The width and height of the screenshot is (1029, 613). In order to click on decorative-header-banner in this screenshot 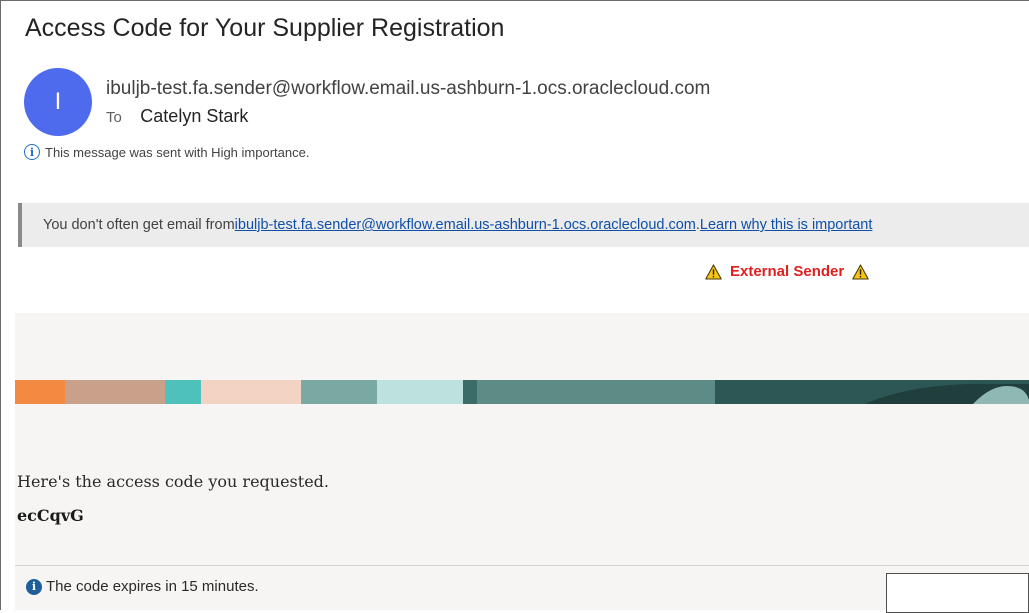, I will do `click(522, 392)`.